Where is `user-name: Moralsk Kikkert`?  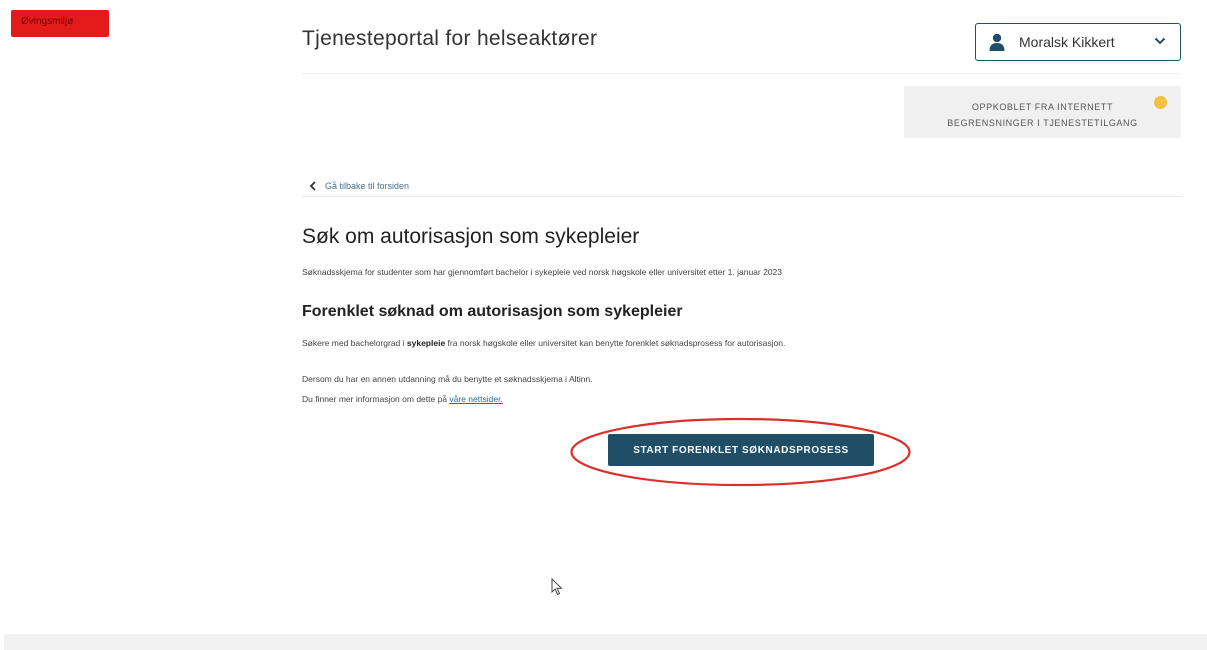 user-name: Moralsk Kikkert is located at coordinates (1067, 42).